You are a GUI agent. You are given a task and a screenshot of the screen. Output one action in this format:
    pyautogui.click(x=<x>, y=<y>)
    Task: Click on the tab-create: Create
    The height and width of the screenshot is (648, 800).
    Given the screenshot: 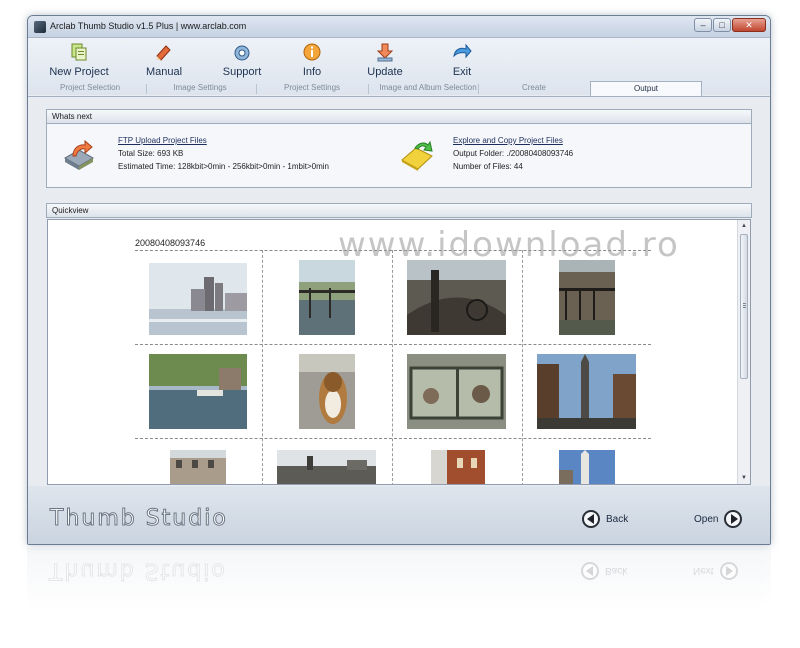 What is the action you would take?
    pyautogui.click(x=534, y=87)
    